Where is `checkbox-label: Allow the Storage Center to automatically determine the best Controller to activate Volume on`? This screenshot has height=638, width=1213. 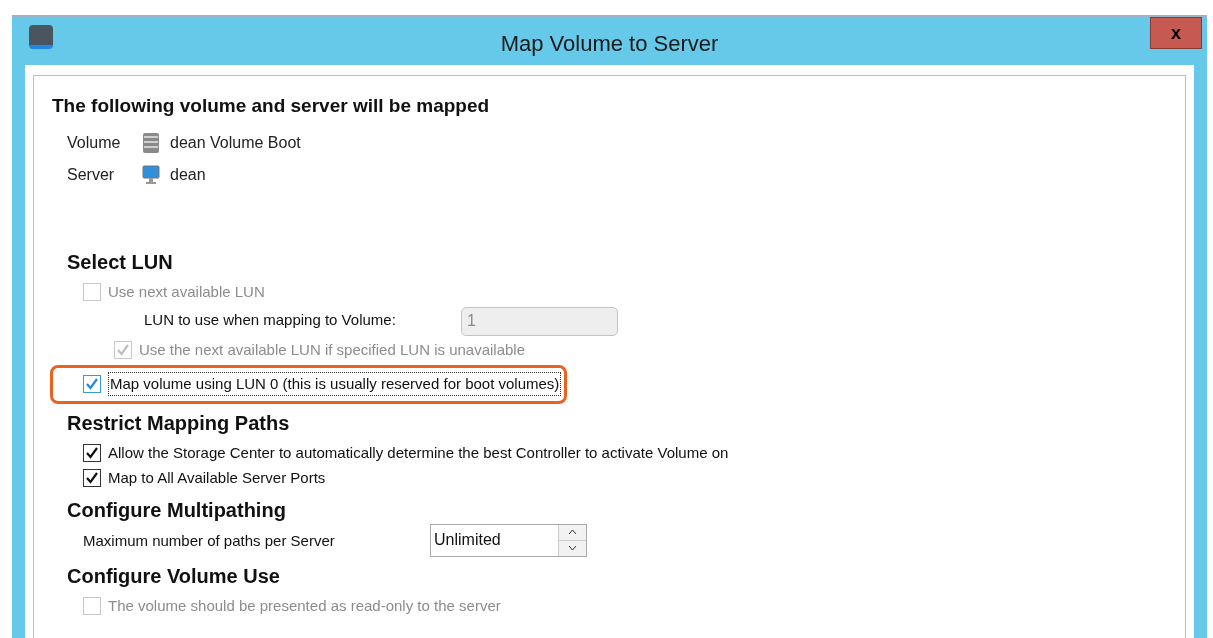
checkbox-label: Allow the Storage Center to automatically determine the best Controller to activate Volume on is located at coordinates (418, 452).